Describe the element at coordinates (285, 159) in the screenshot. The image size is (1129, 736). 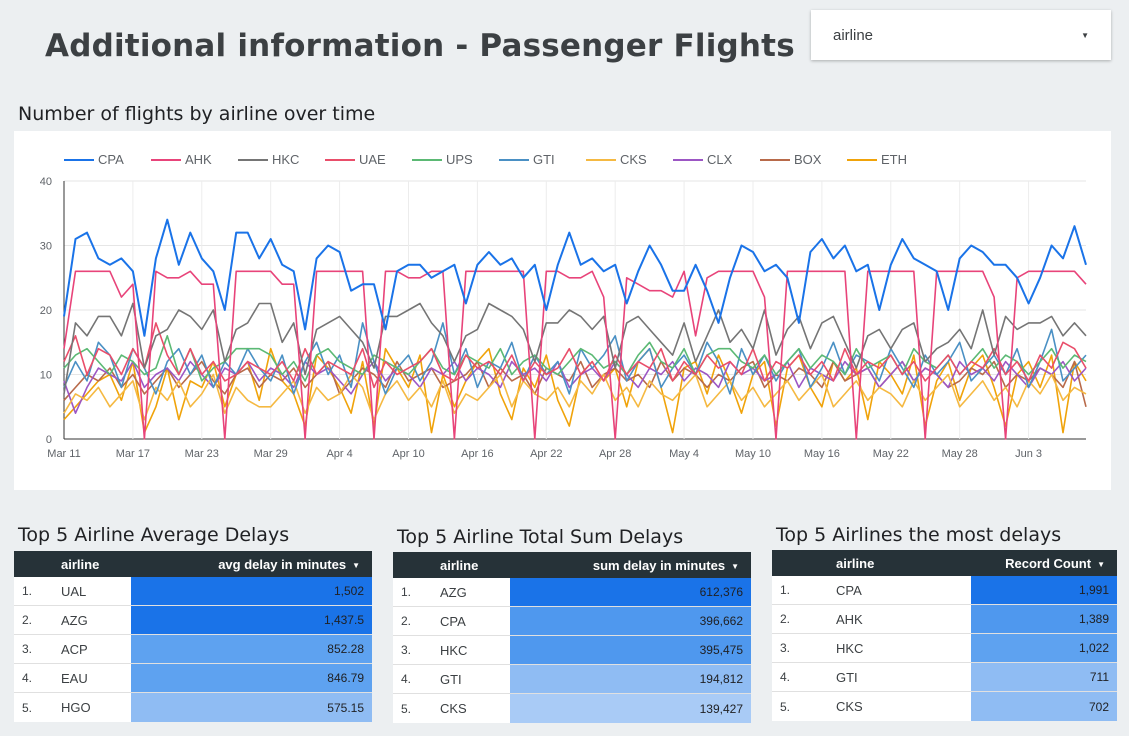
I see `legend-label-hkc: HKC` at that location.